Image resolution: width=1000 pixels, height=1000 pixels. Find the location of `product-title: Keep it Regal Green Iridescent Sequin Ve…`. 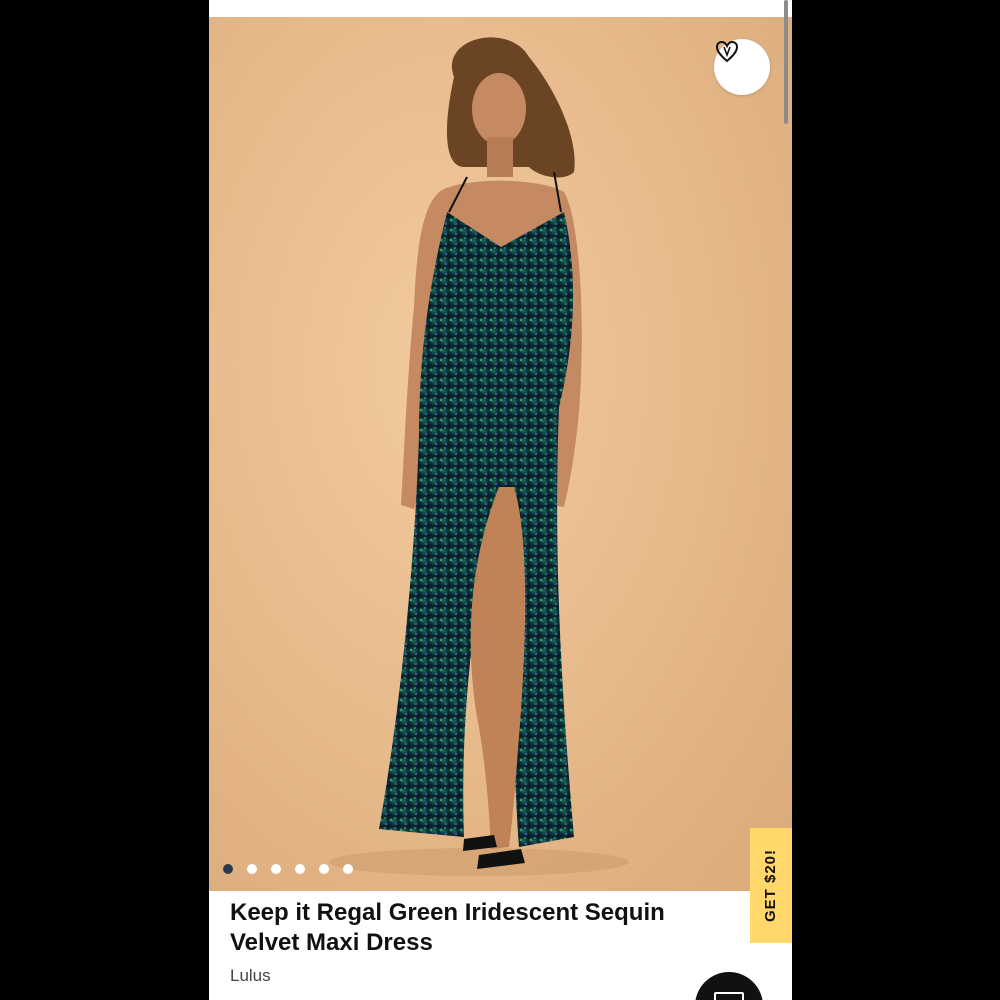

product-title: Keep it Regal Green Iridescent Sequin Ve… is located at coordinates (447, 927).